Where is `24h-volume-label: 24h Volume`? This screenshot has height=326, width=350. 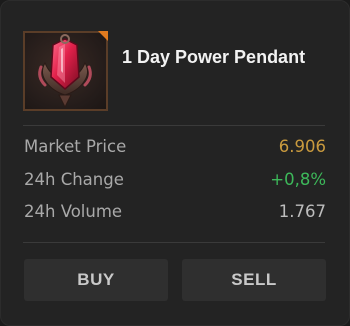
24h-volume-label: 24h Volume is located at coordinates (73, 211).